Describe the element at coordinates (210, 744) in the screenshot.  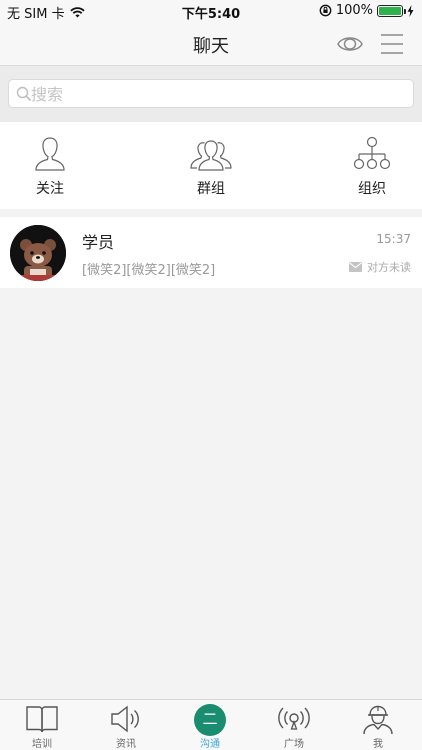
I see `tab-communication-label: 沟通` at that location.